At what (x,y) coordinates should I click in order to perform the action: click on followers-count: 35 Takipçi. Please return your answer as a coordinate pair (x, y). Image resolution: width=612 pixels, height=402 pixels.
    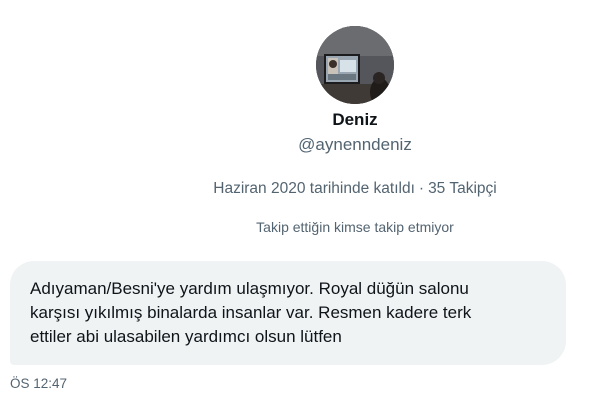
    Looking at the image, I should click on (462, 188).